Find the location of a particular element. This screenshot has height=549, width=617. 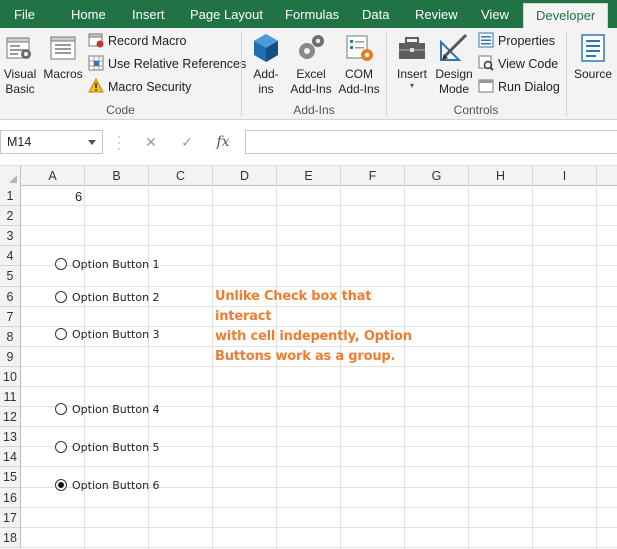

view-code-button: View Code is located at coordinates (518, 64).